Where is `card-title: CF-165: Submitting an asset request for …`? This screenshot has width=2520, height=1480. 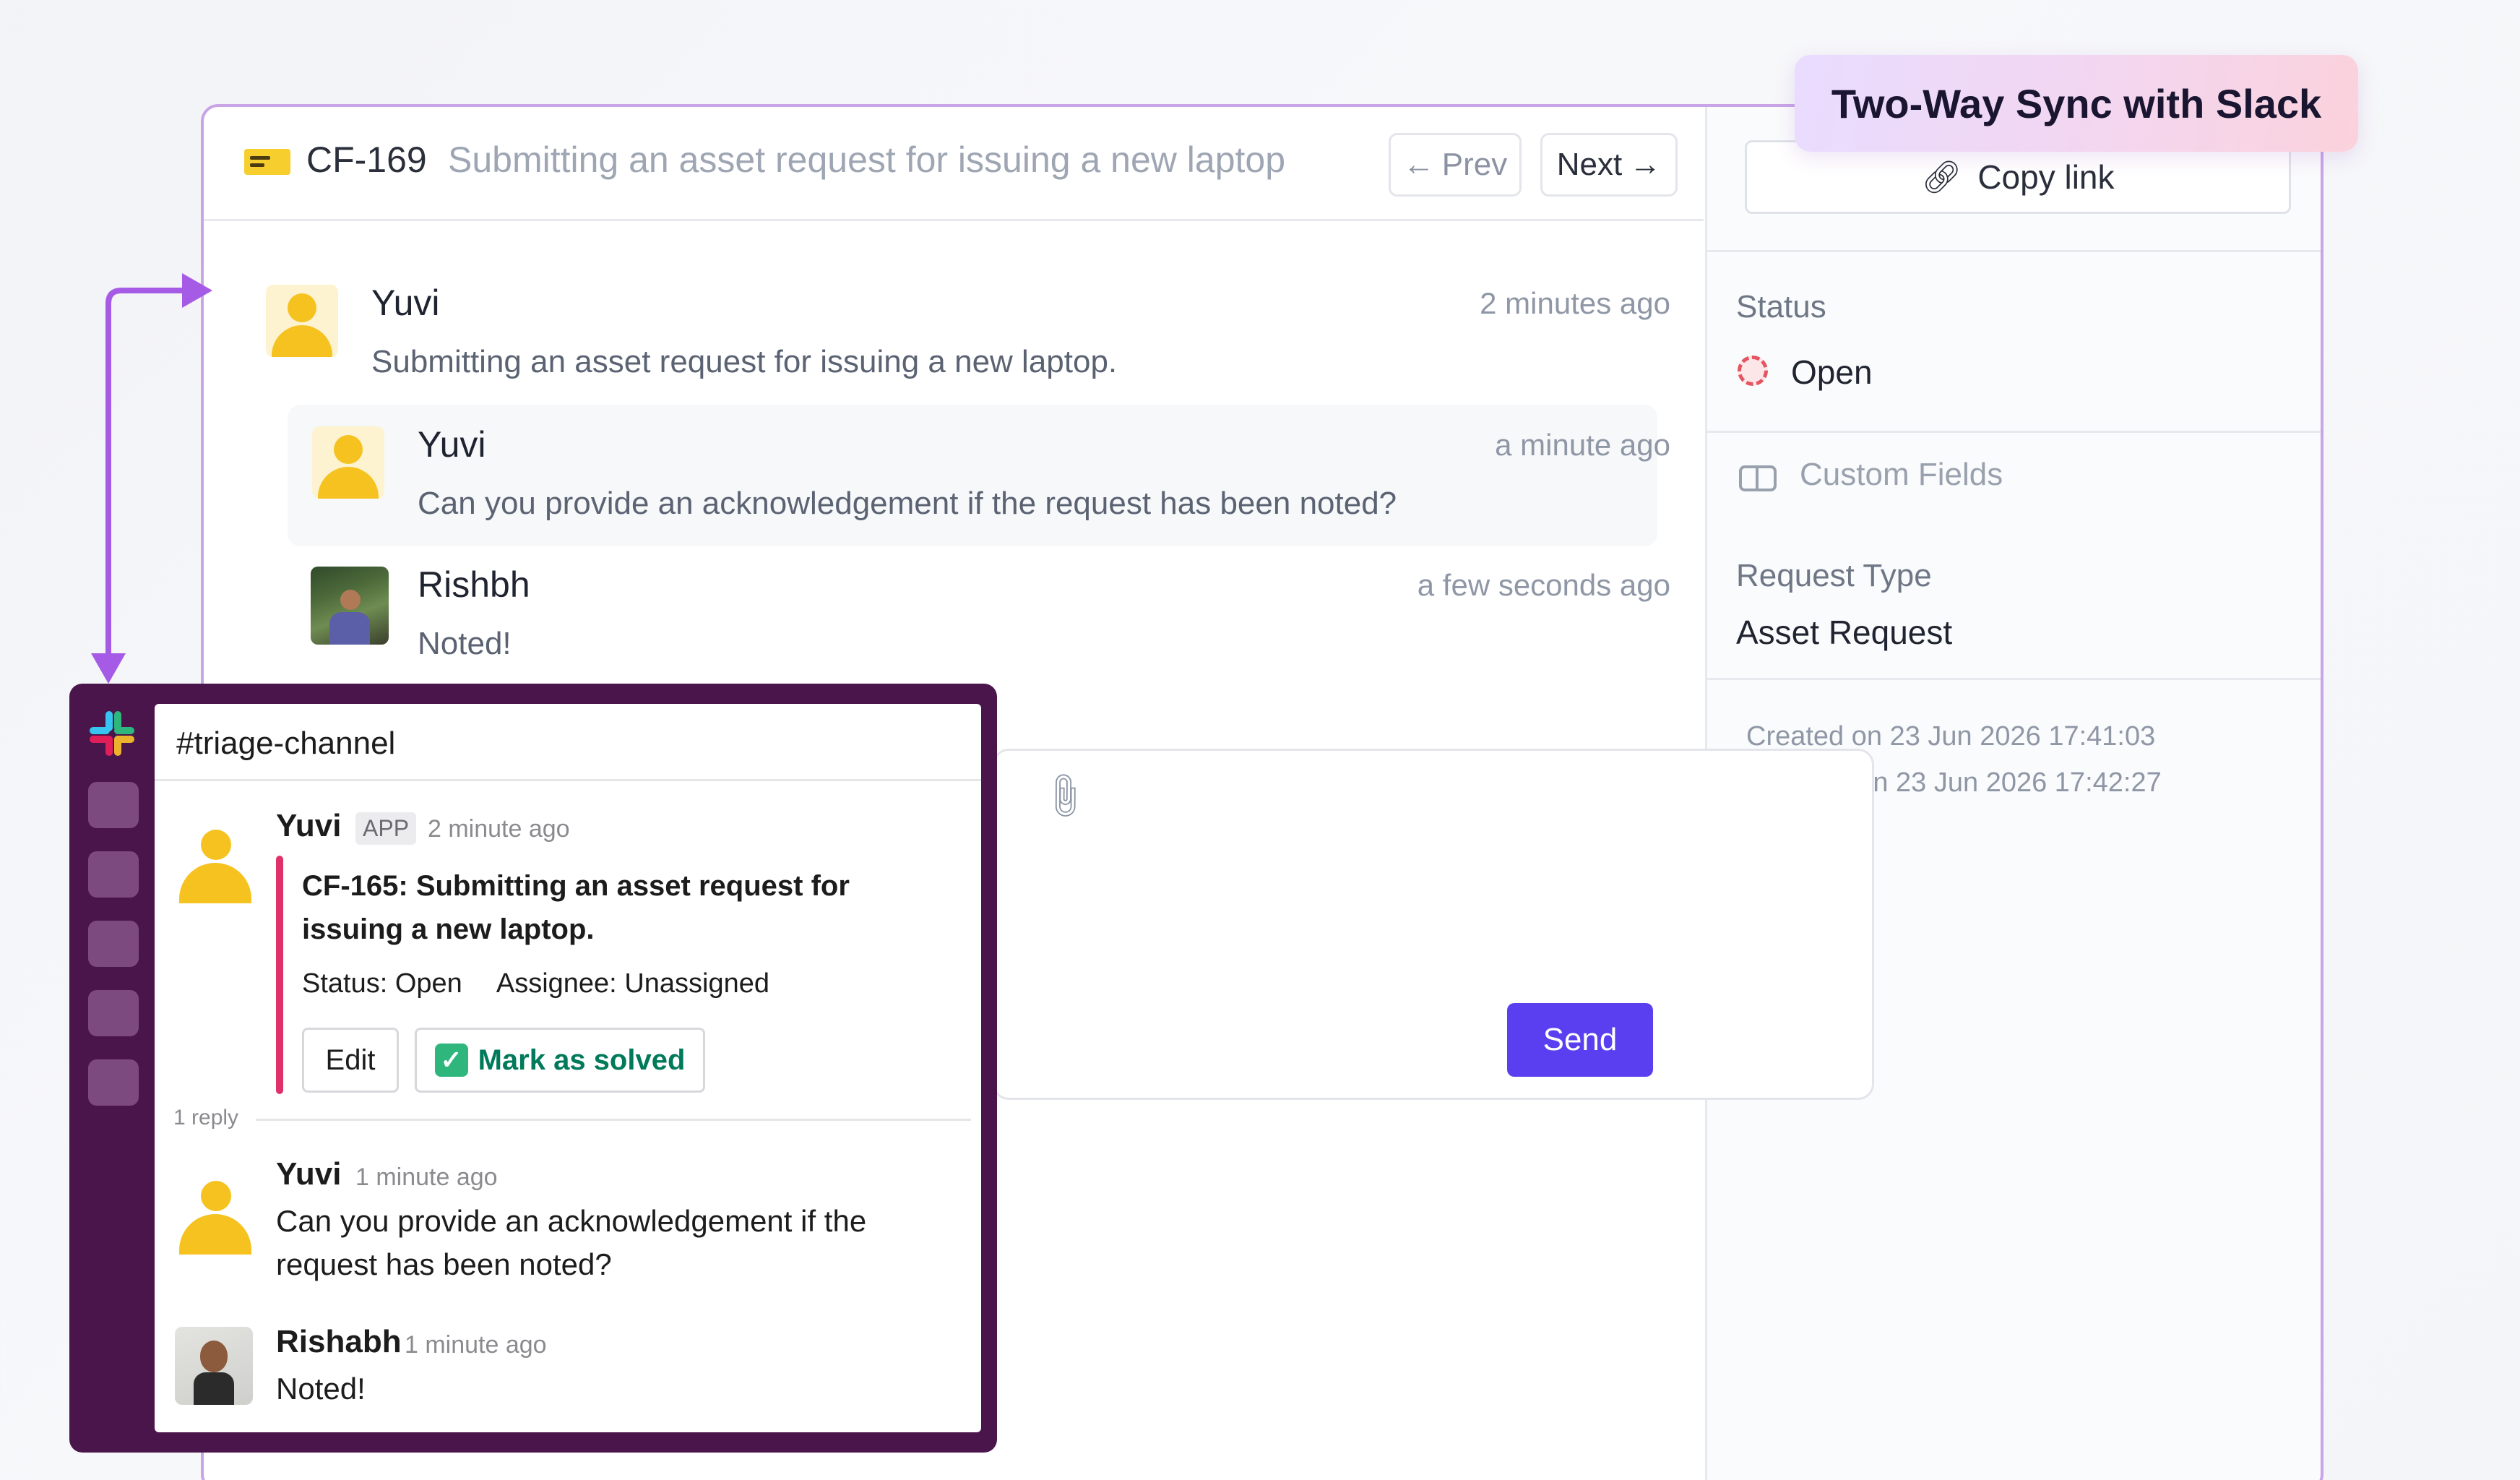
card-title: CF-165: Submitting an asset request for … is located at coordinates (576, 907).